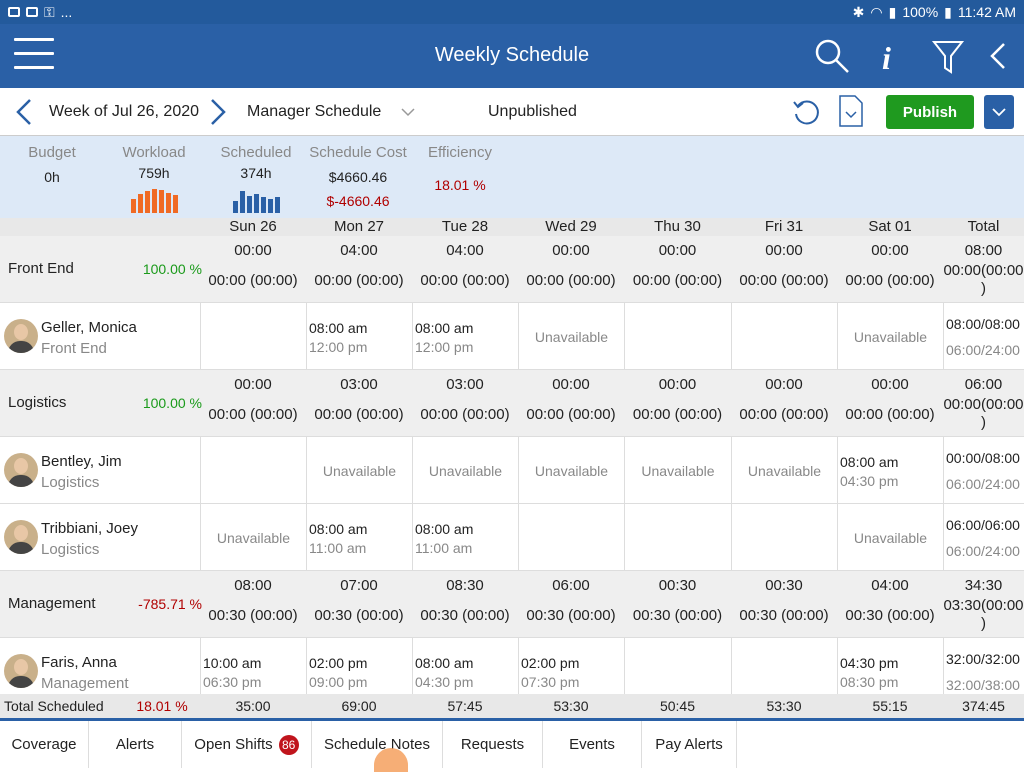 The width and height of the screenshot is (1024, 772). I want to click on employee-total-cell: 00:00/08:00 06:00/24:00, so click(983, 470).